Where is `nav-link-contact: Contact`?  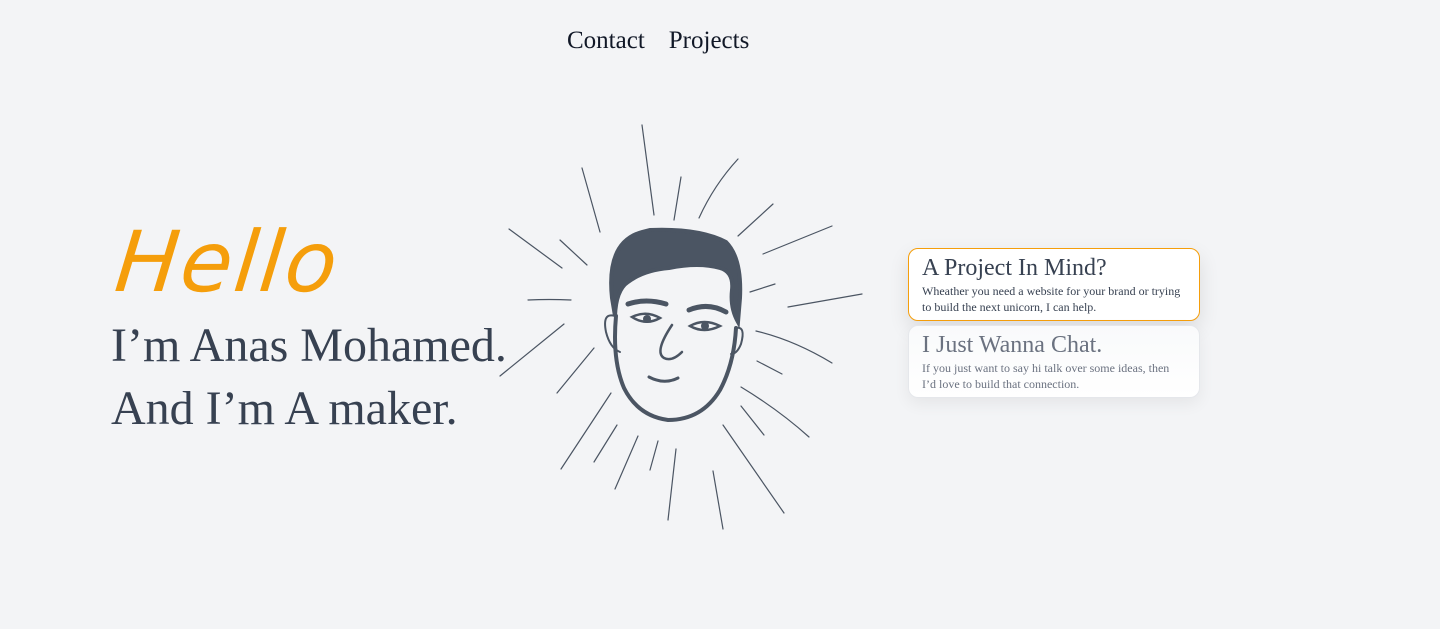
nav-link-contact: Contact is located at coordinates (606, 41).